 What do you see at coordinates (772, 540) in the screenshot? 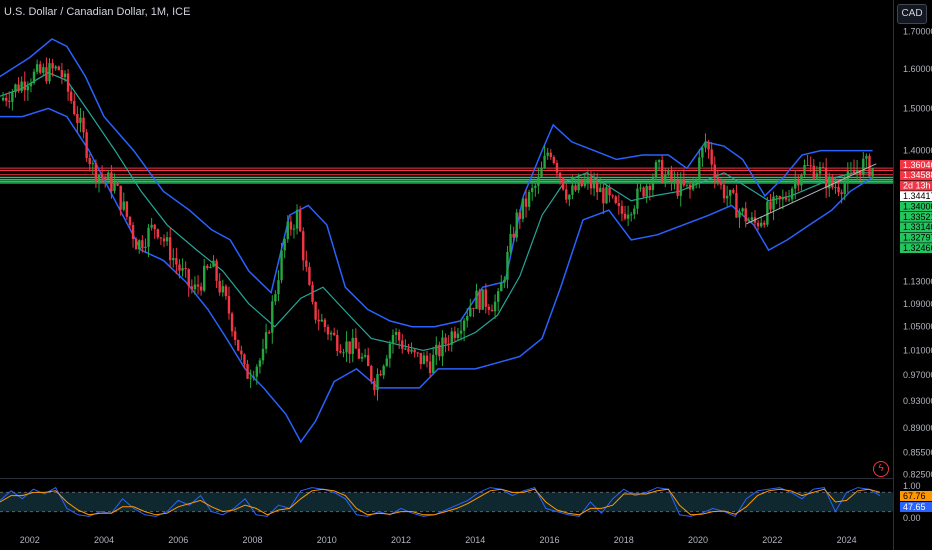
I see `time-tick-label: 2022` at bounding box center [772, 540].